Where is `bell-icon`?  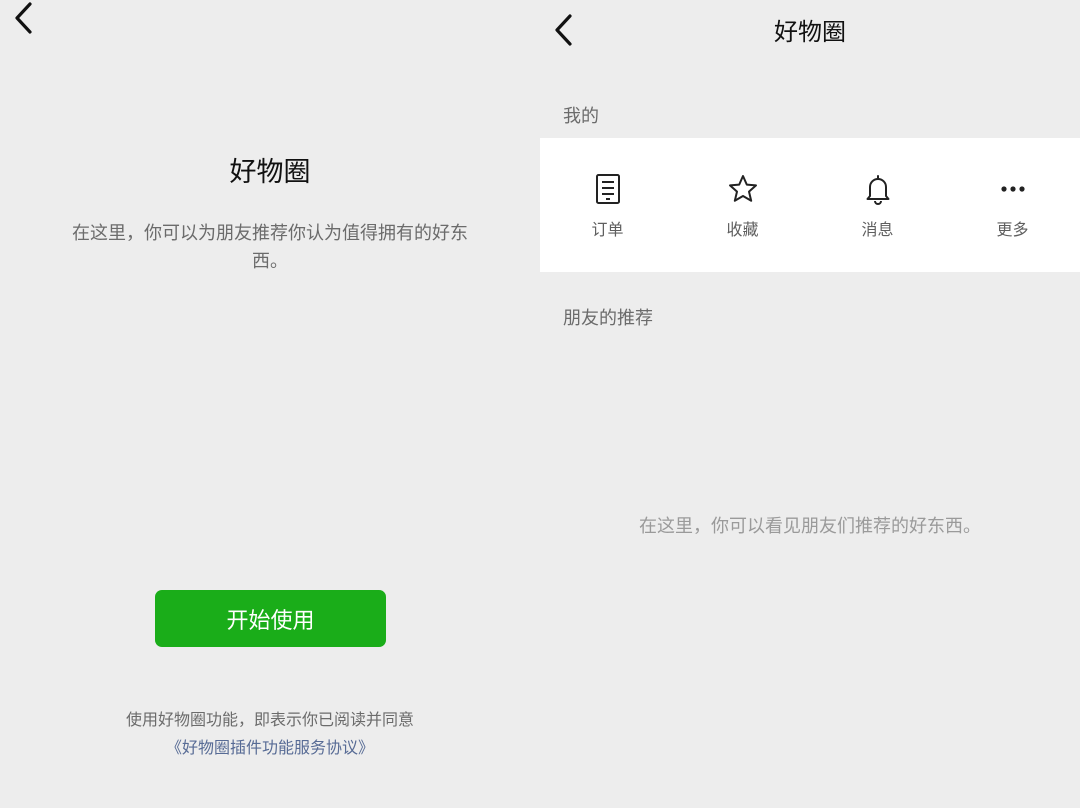 bell-icon is located at coordinates (878, 189).